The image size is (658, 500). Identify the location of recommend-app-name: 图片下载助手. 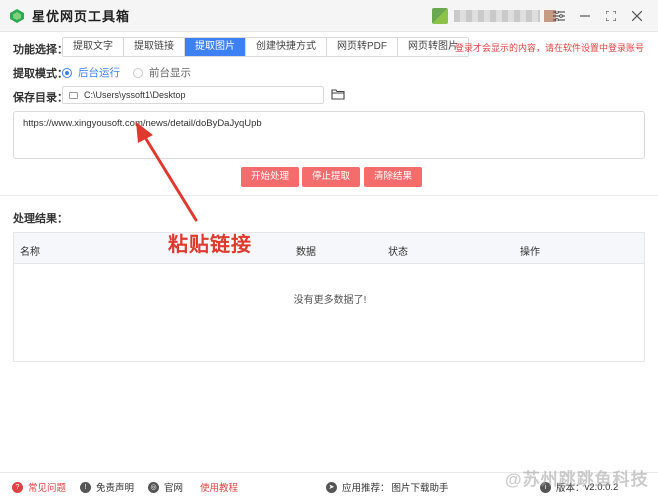
(420, 488).